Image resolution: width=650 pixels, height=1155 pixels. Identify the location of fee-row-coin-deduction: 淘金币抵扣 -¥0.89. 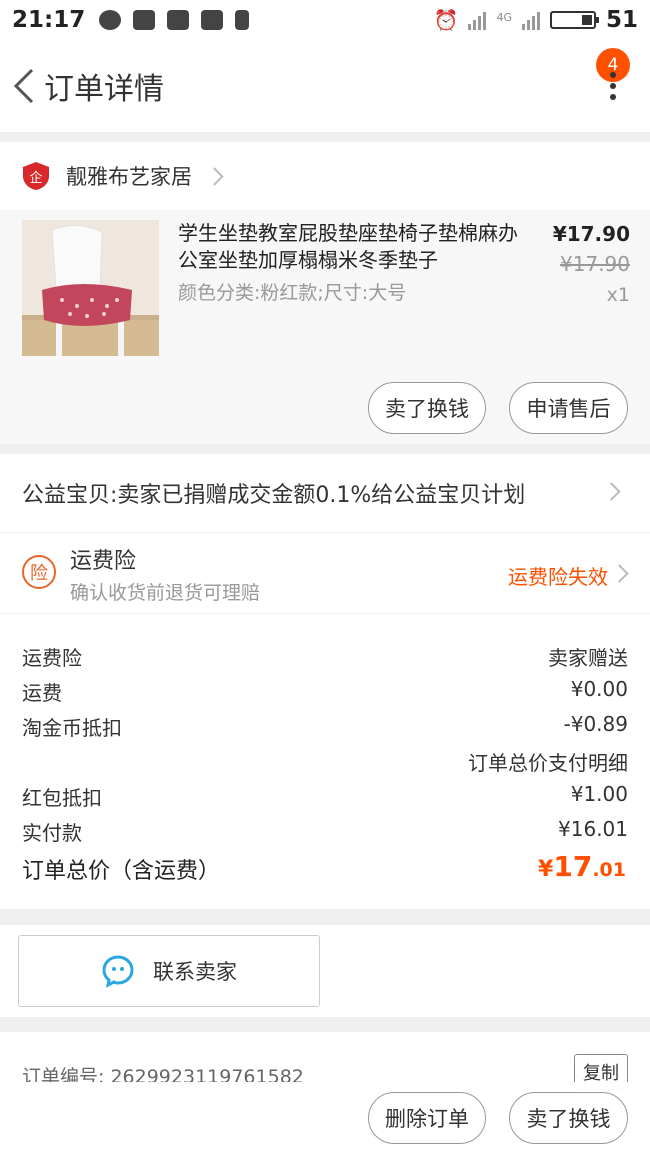
(325, 726).